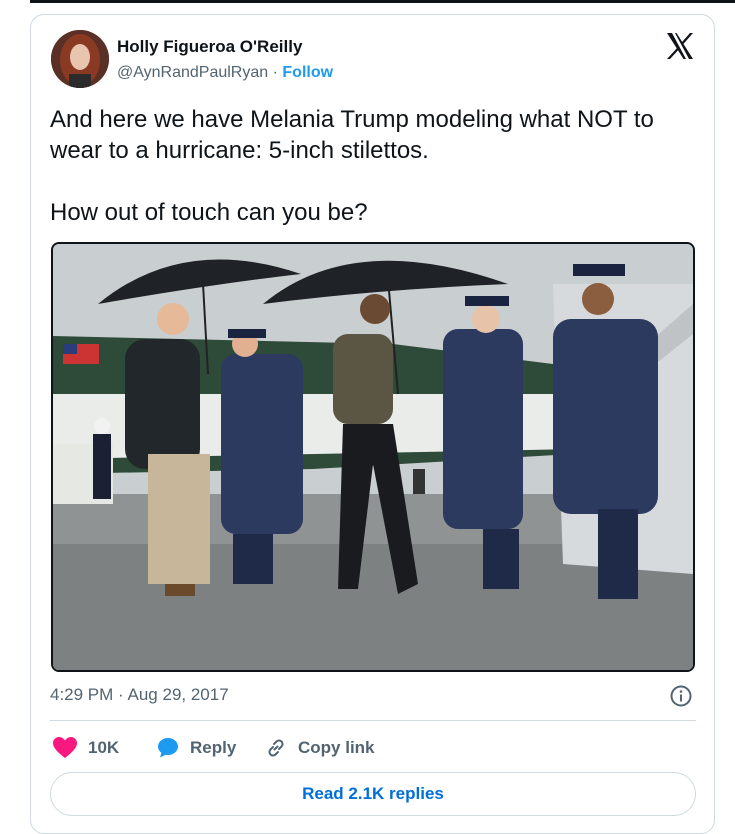 This screenshot has height=834, width=735. What do you see at coordinates (168, 748) in the screenshot?
I see `speech-bubble-icon` at bounding box center [168, 748].